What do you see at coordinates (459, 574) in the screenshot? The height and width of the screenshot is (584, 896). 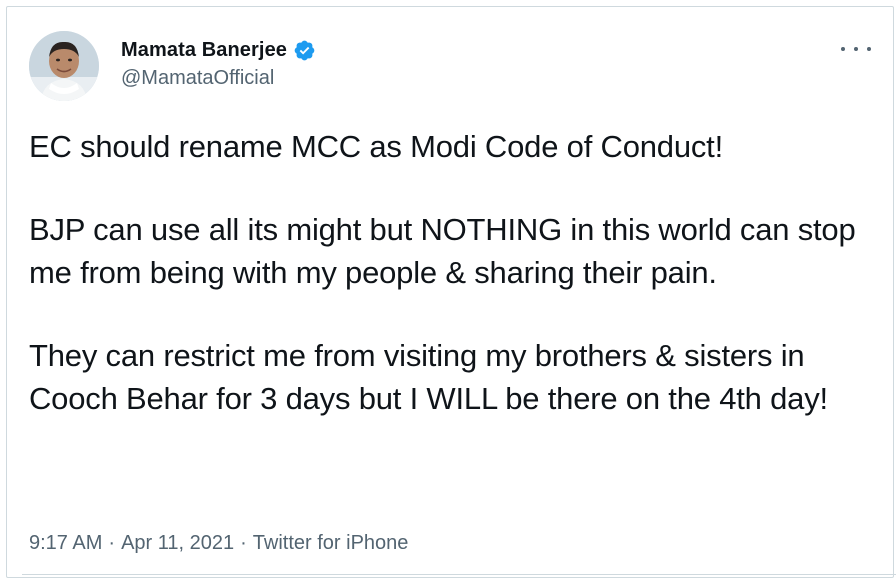 I see `divider` at bounding box center [459, 574].